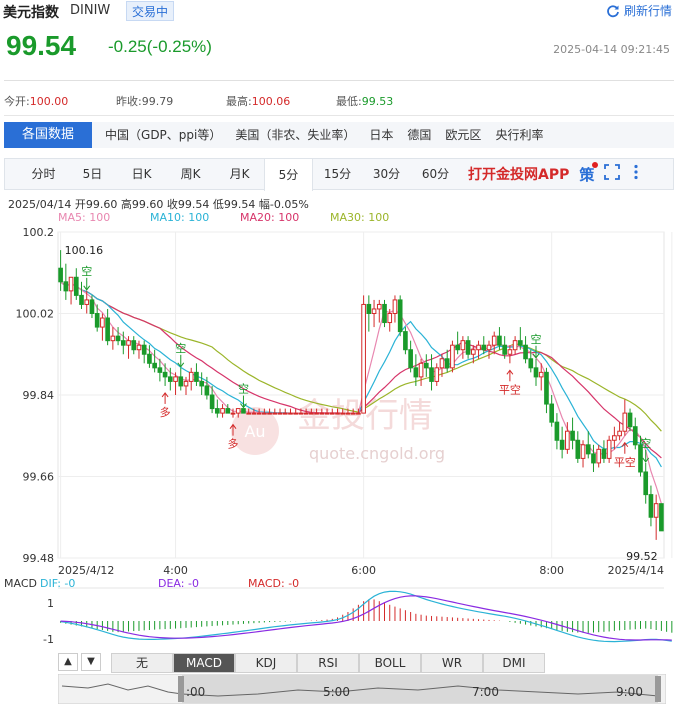  I want to click on indicator-tab-boll: BOLL, so click(390, 663).